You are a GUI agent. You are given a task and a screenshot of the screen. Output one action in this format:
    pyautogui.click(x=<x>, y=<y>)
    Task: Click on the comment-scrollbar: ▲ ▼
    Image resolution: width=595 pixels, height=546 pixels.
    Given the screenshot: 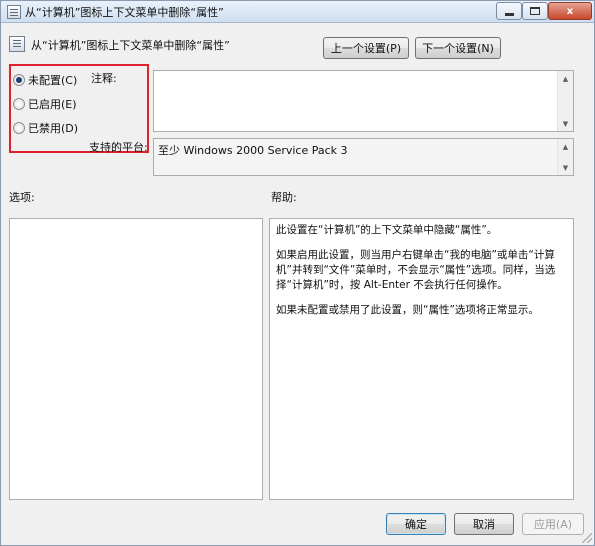 What is the action you would take?
    pyautogui.click(x=565, y=101)
    